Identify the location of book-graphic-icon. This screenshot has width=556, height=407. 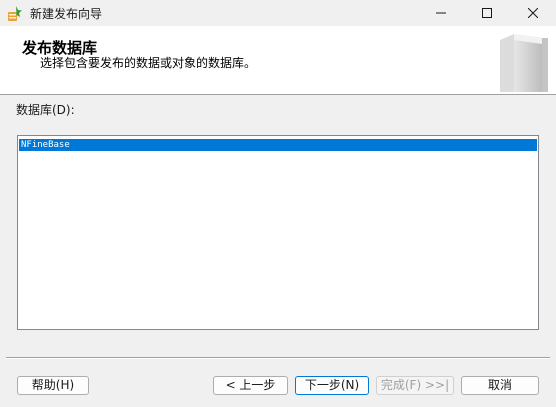
(522, 61).